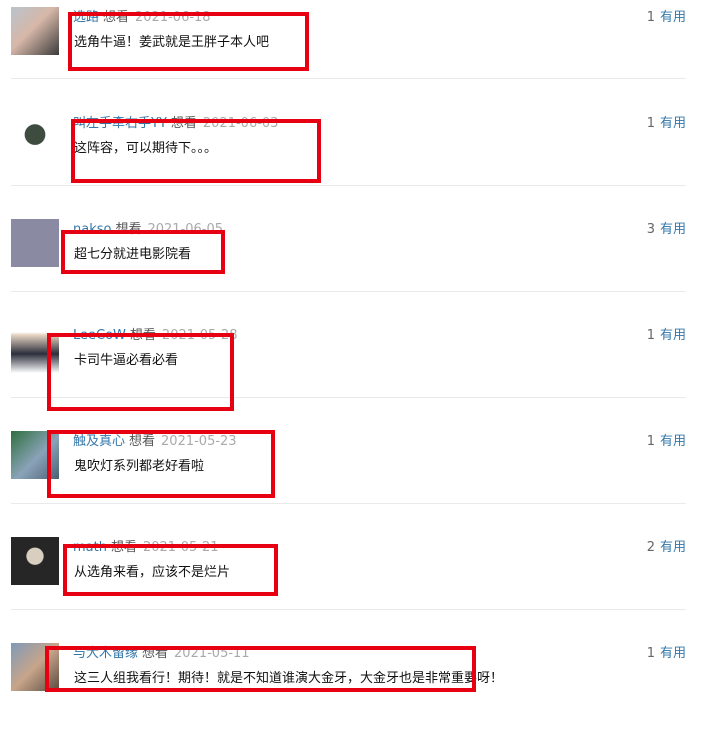 The width and height of the screenshot is (706, 742). I want to click on vote-area: 2 有用, so click(666, 548).